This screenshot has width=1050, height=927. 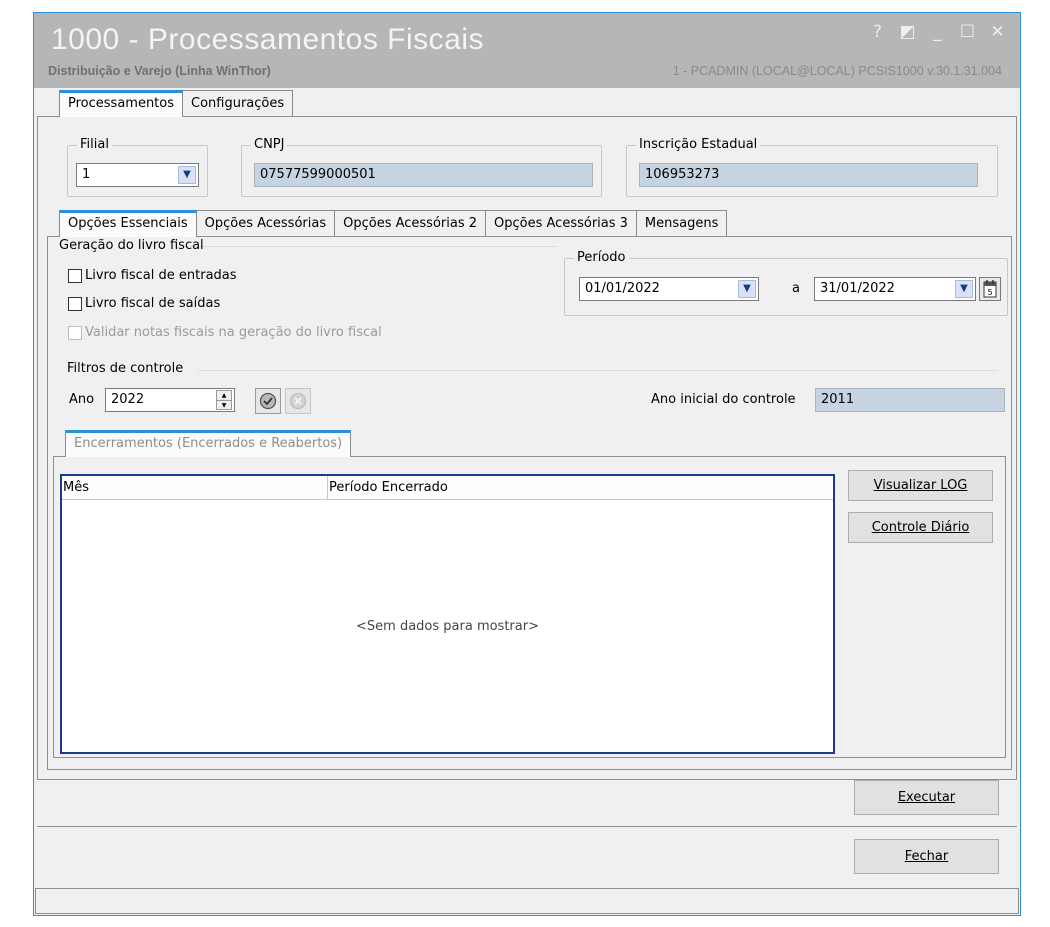 I want to click on help-icon: ?, so click(x=877, y=32).